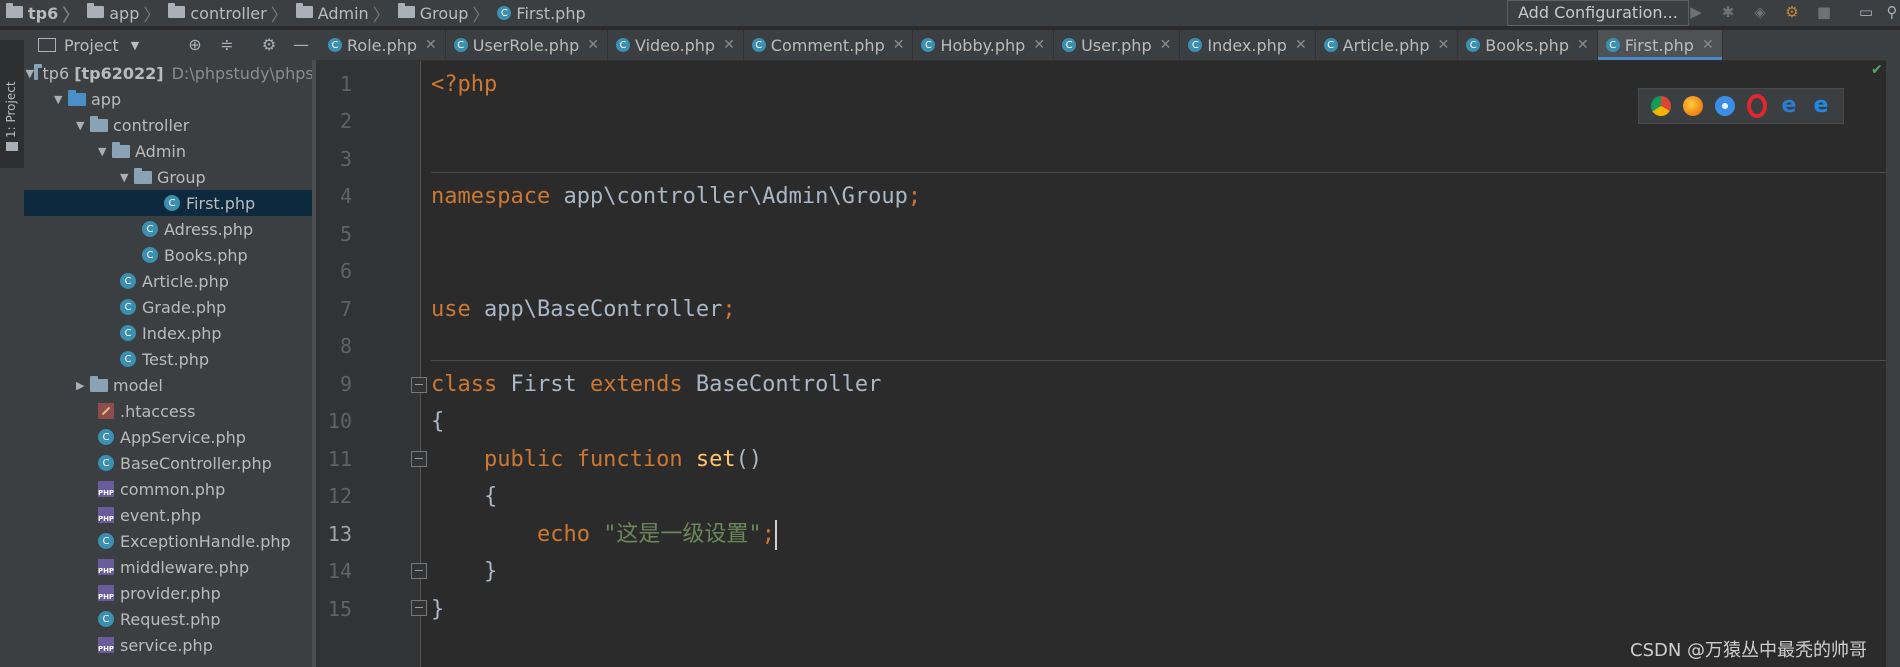 The width and height of the screenshot is (1900, 667). I want to click on tree-item-app: ▼ app, so click(172, 99).